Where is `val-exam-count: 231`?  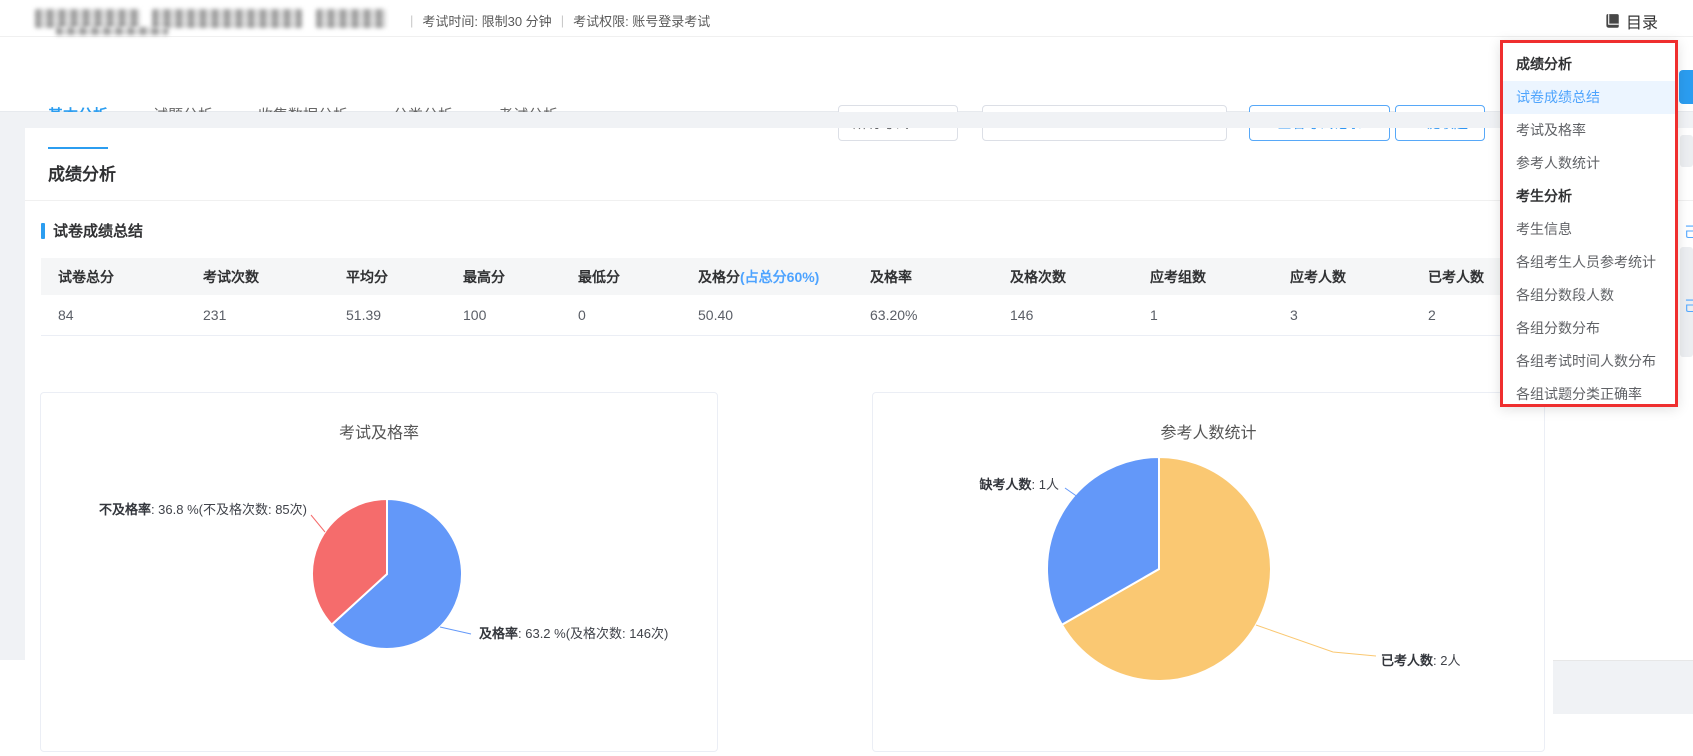
val-exam-count: 231 is located at coordinates (215, 315).